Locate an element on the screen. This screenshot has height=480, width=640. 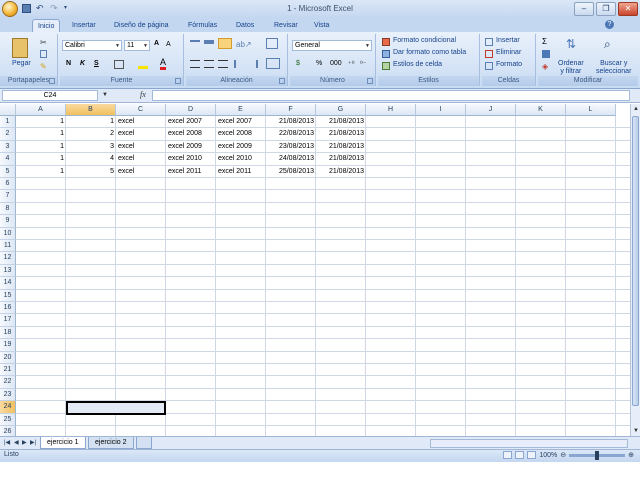
row-header: 22 is located at coordinates (8, 382).